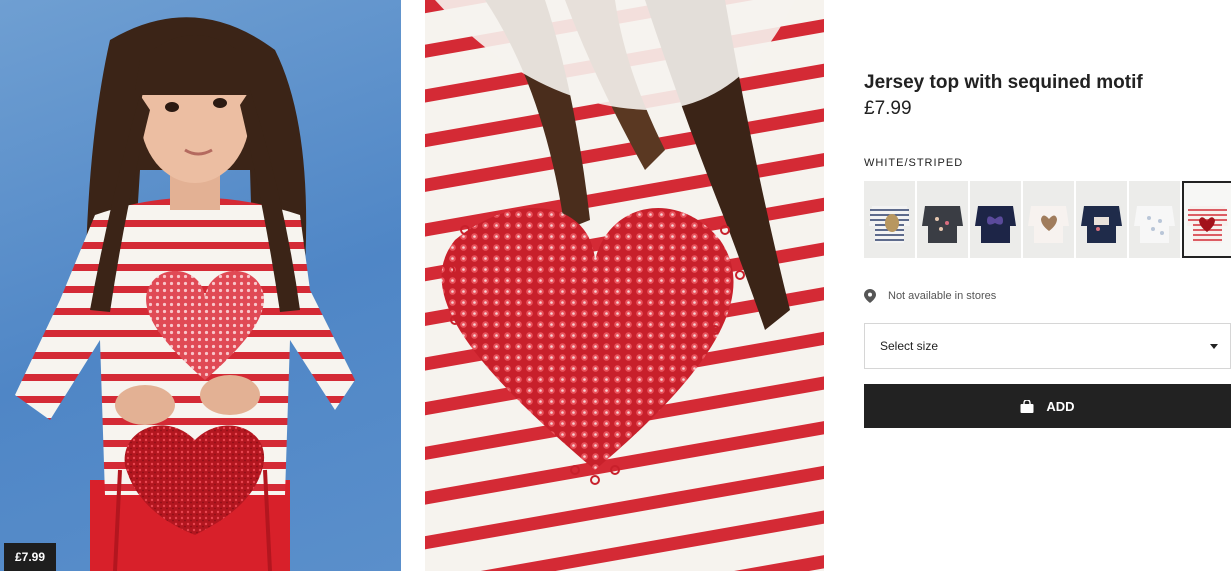  I want to click on swatch-navy-print, so click(1101, 219).